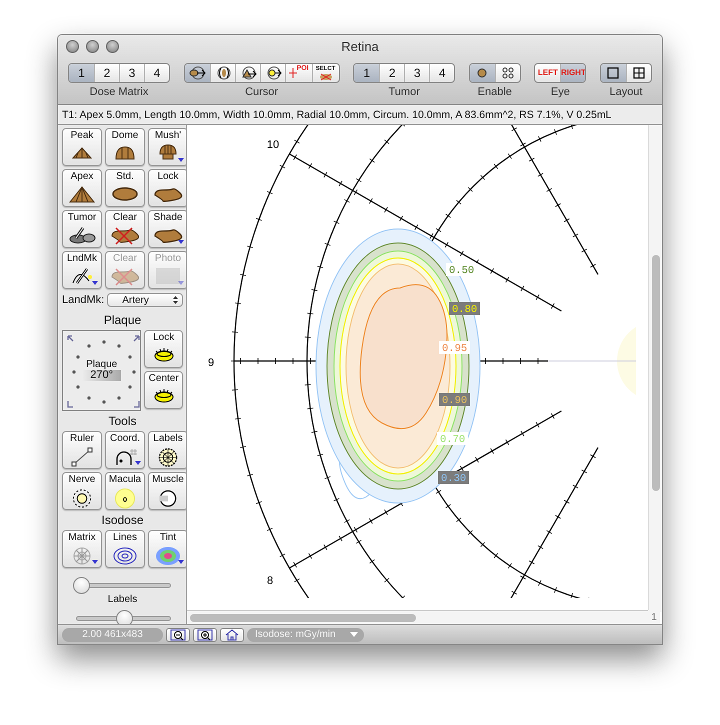  I want to click on target-icon, so click(82, 498).